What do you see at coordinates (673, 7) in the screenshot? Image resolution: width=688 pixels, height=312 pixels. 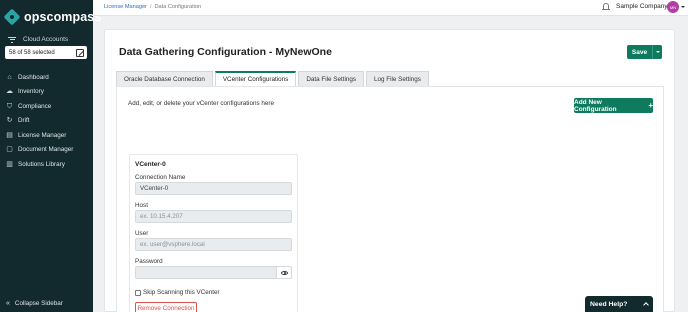 I see `avatar: MN` at bounding box center [673, 7].